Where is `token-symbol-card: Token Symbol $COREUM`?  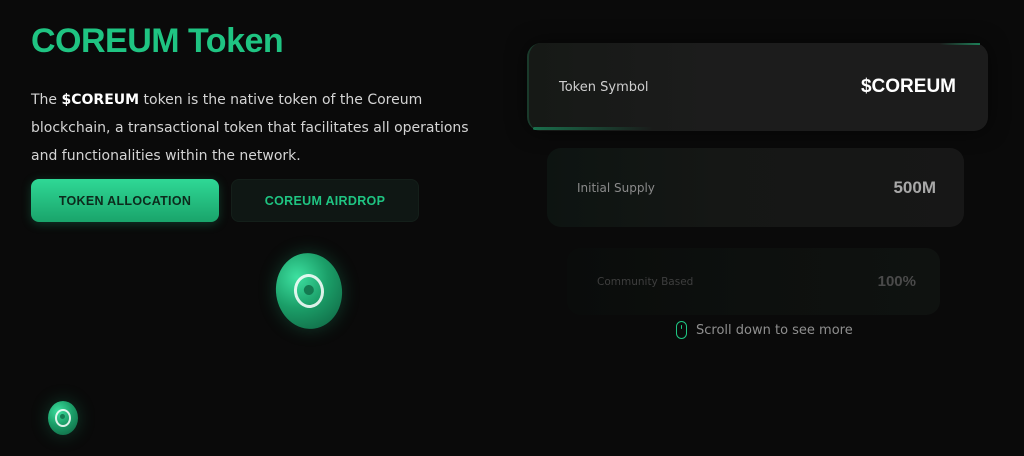 token-symbol-card: Token Symbol $COREUM is located at coordinates (757, 87).